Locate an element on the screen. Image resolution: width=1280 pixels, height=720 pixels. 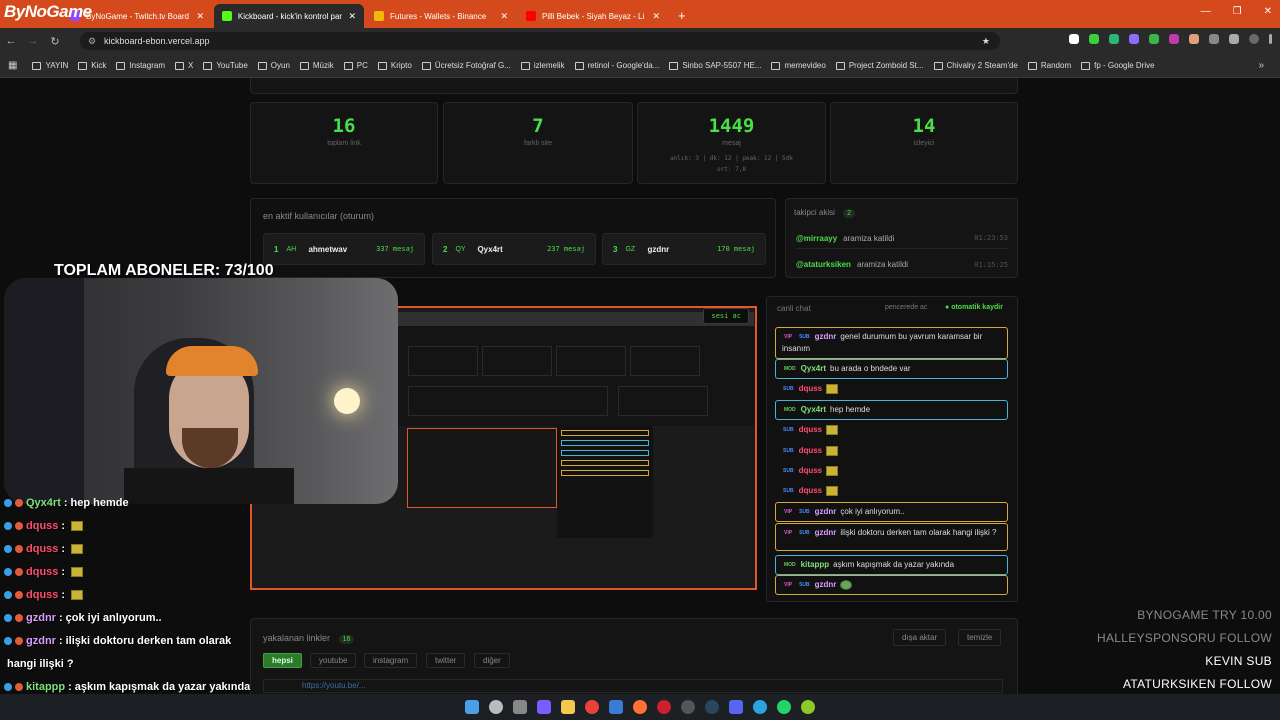
bookmark-label: memevideo is located at coordinates (805, 65).